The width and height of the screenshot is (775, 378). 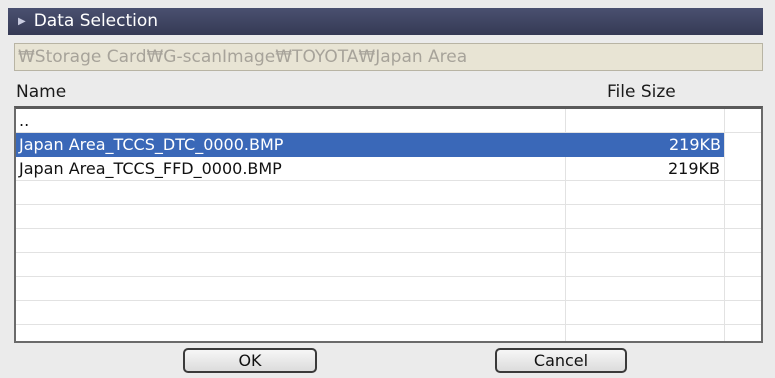 I want to click on cancel-button: Cancel, so click(x=561, y=360).